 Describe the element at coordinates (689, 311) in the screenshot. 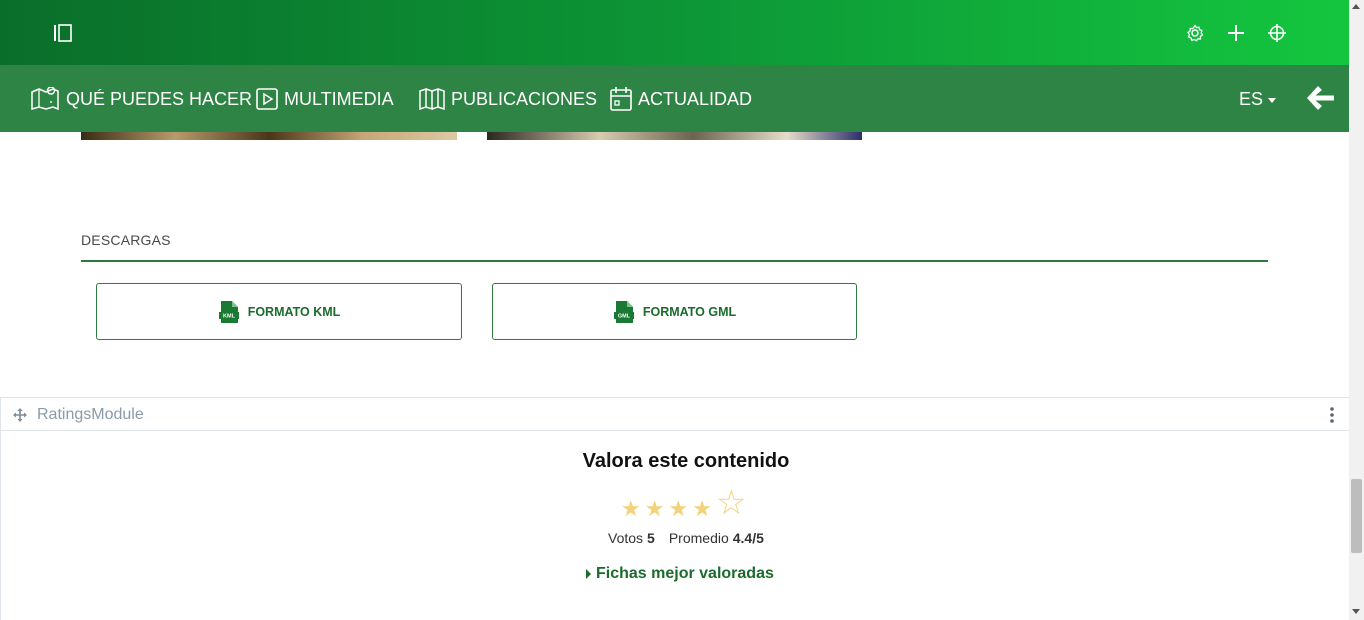

I see `download-button-label: FORMATO GML` at that location.